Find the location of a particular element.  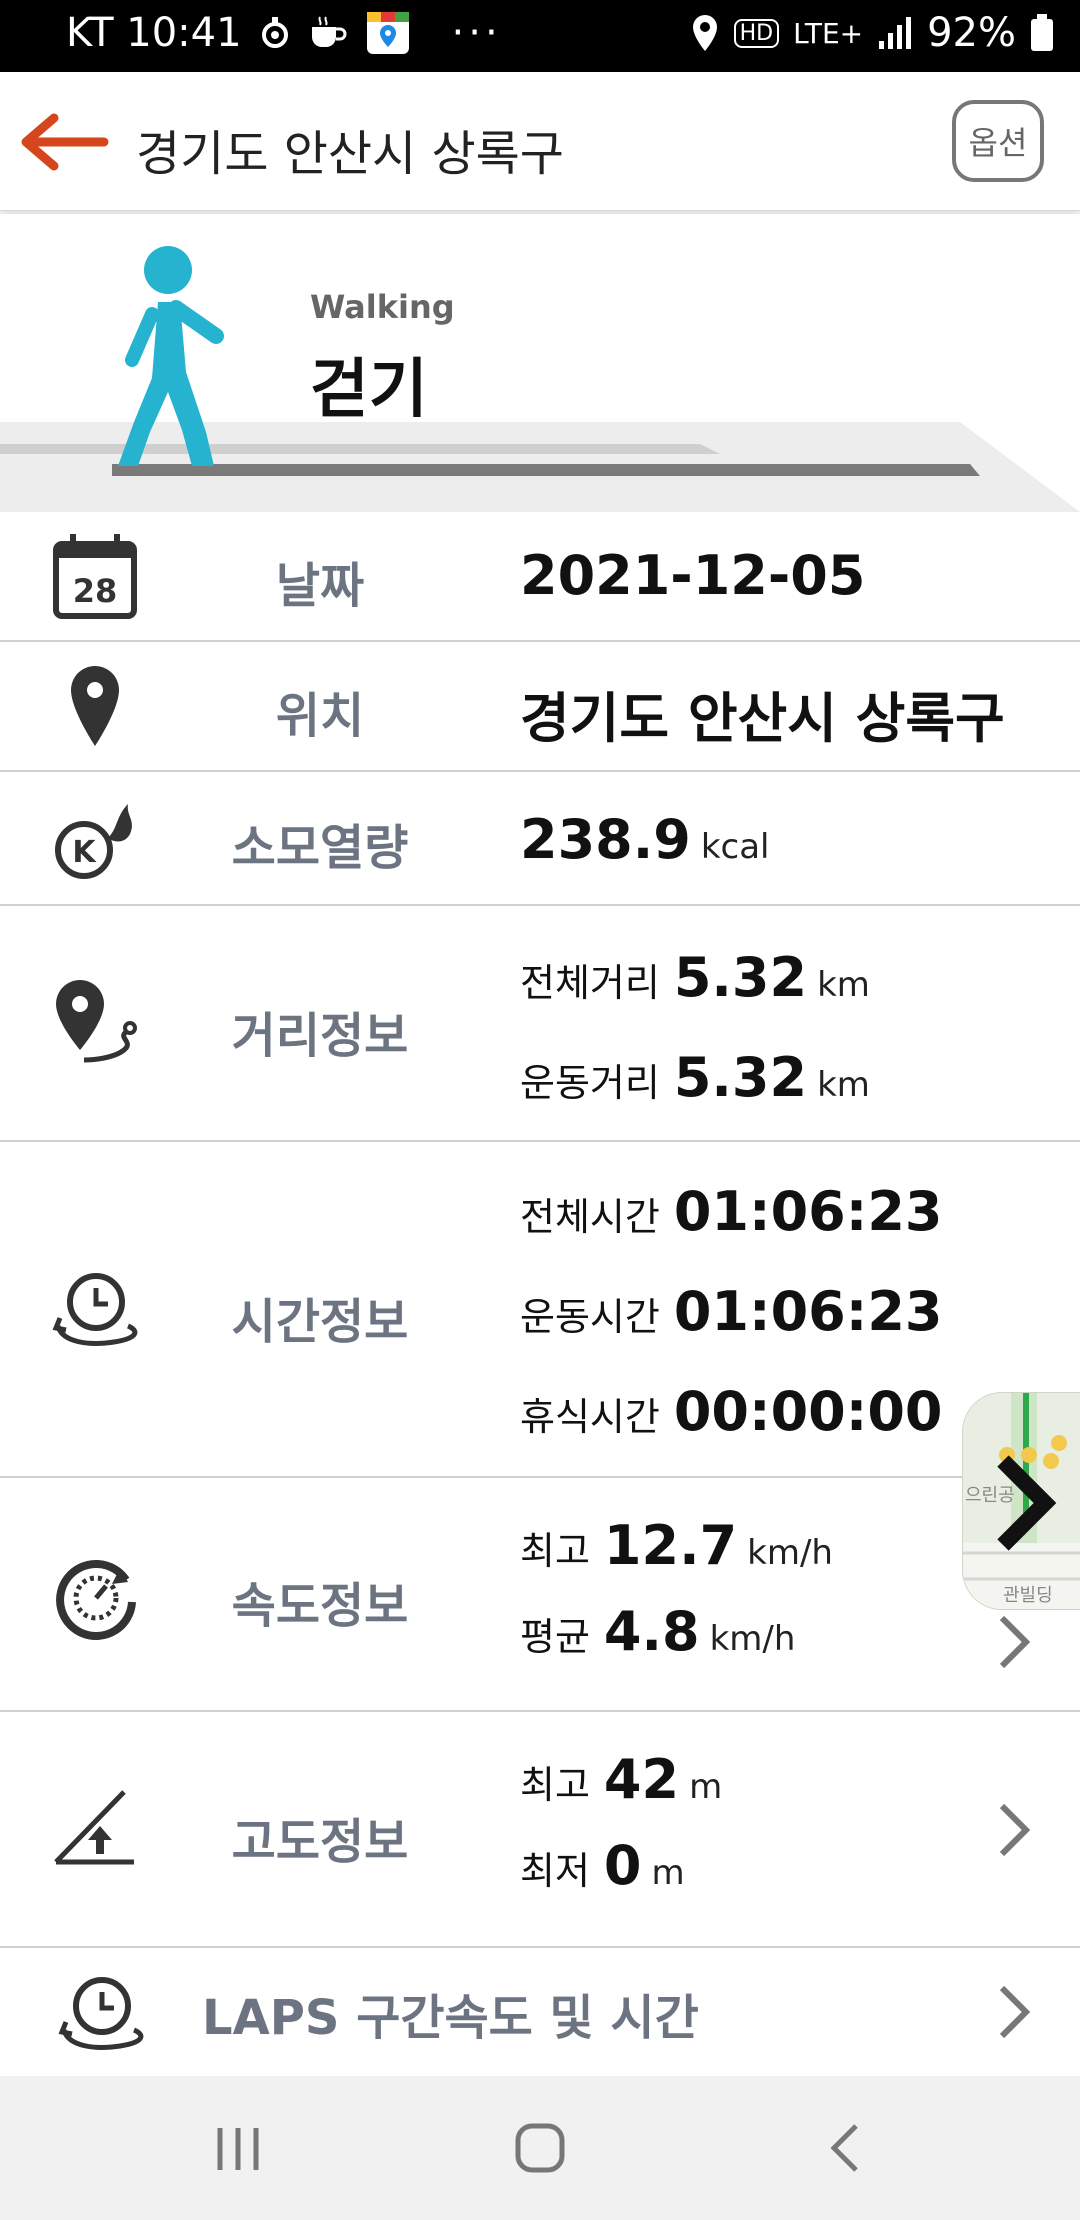

min-altitude-line: 최저 0 m is located at coordinates (602, 1865).